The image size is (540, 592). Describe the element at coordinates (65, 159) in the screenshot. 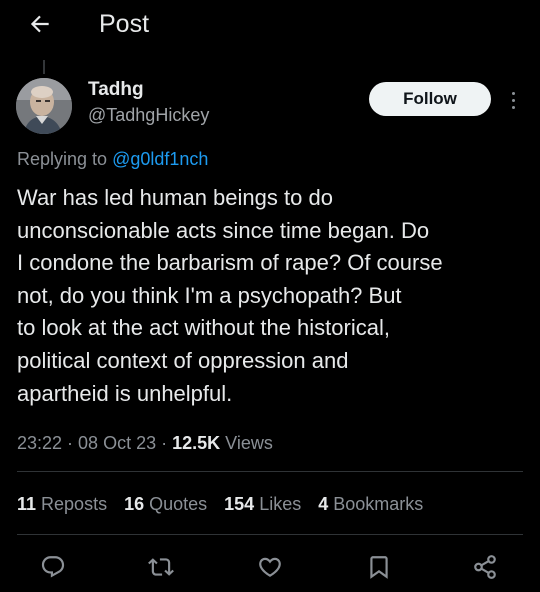

I see `replying-prefix: Replying to` at that location.